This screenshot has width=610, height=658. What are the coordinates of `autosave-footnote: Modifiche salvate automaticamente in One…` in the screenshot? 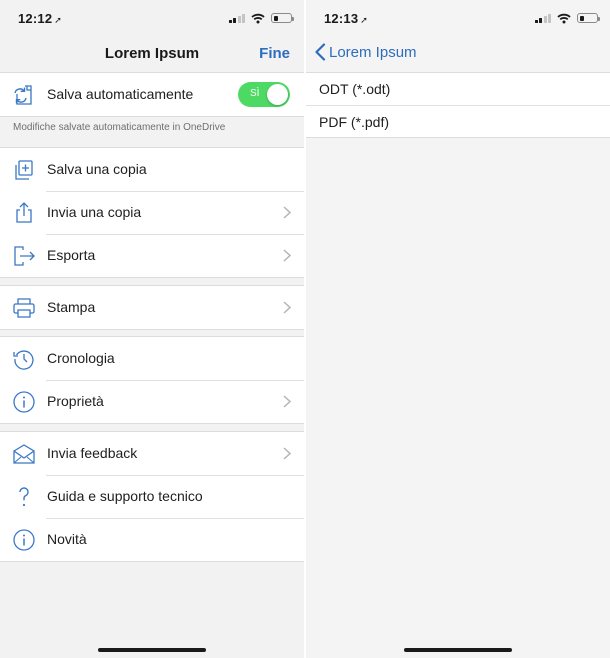 It's located at (119, 127).